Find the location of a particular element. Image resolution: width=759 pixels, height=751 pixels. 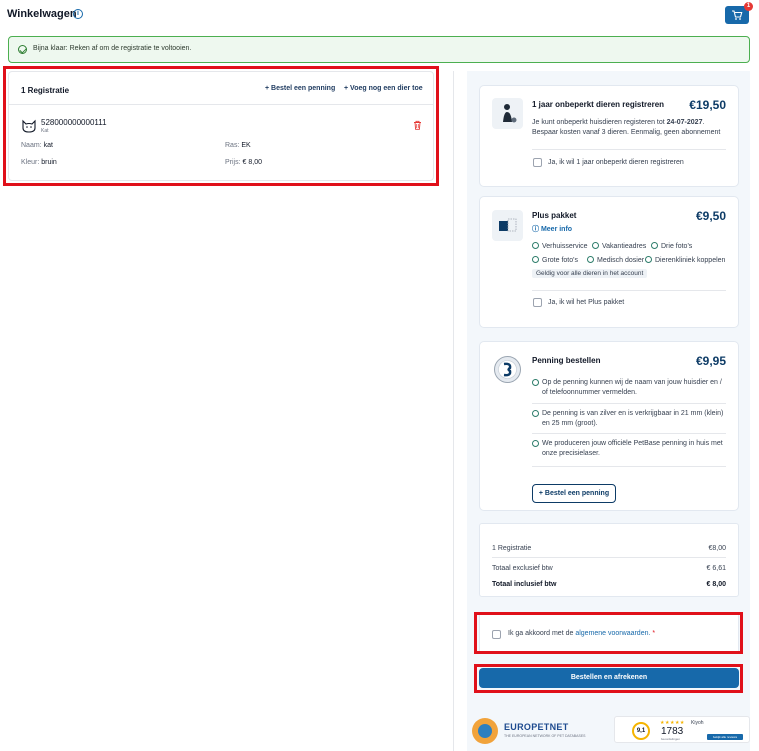

kiyoh-subtitle: beoordelingen is located at coordinates (671, 739).